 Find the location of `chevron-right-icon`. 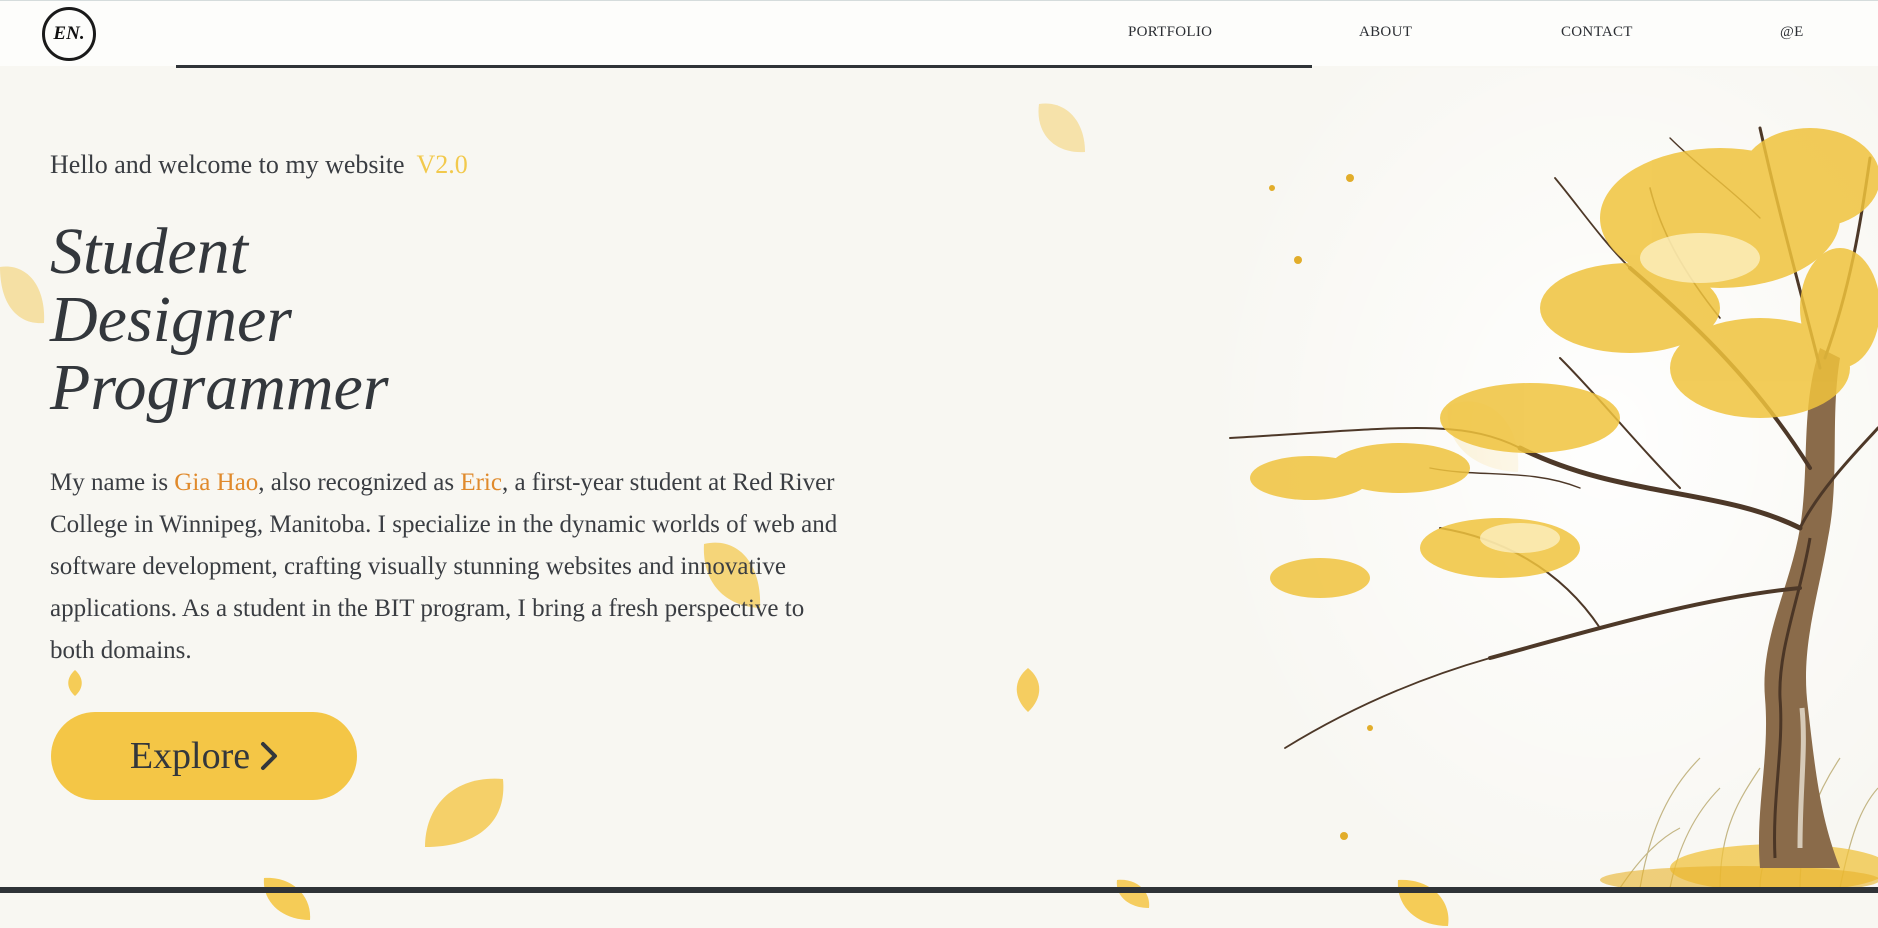

chevron-right-icon is located at coordinates (269, 756).